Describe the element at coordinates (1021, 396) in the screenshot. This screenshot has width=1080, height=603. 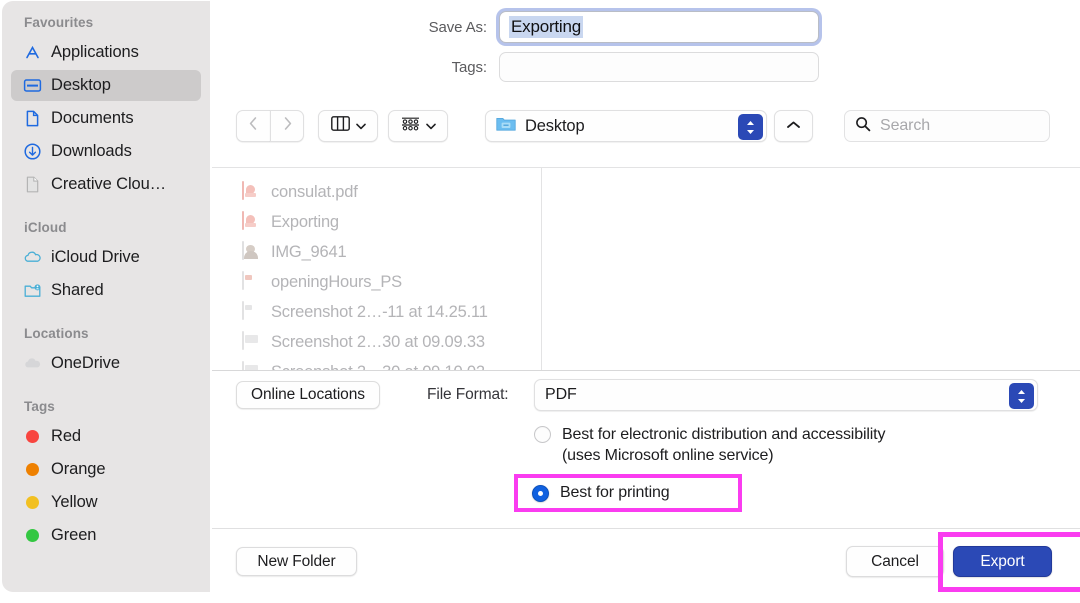
I see `file-format-stepper-icon` at that location.